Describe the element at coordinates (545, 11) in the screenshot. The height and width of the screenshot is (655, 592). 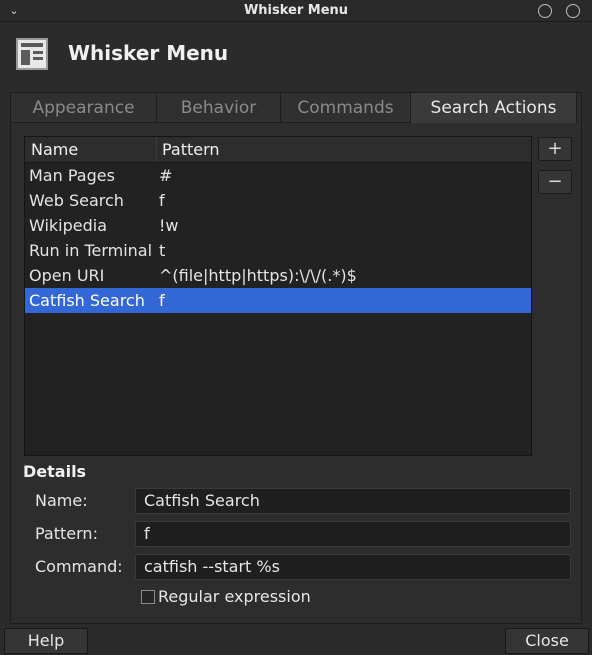
I see `minimize-button` at that location.